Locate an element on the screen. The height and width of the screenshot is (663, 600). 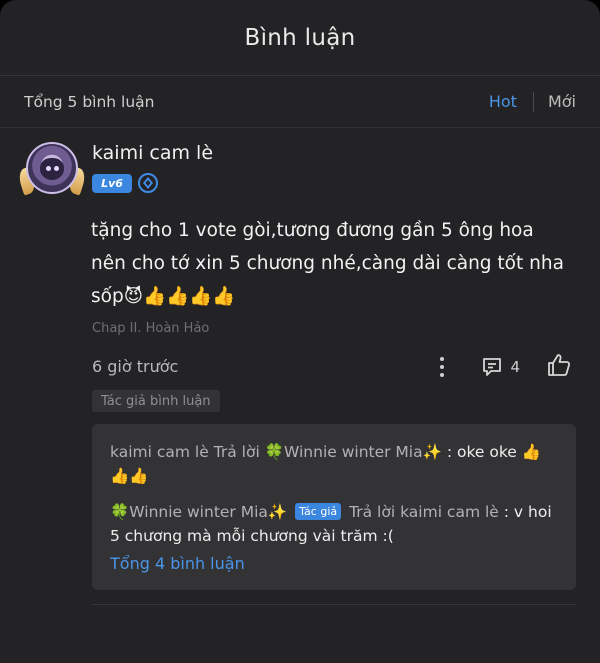
sort-hot-tab: Hot is located at coordinates (503, 101).